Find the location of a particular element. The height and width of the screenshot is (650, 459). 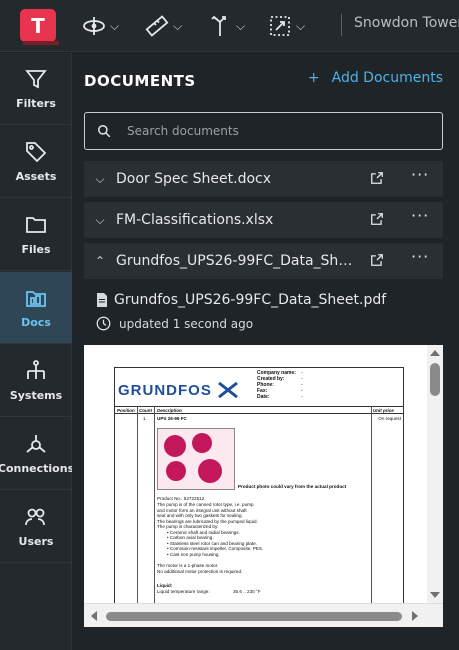

sidebar-item-connections: Connections is located at coordinates (37, 454).